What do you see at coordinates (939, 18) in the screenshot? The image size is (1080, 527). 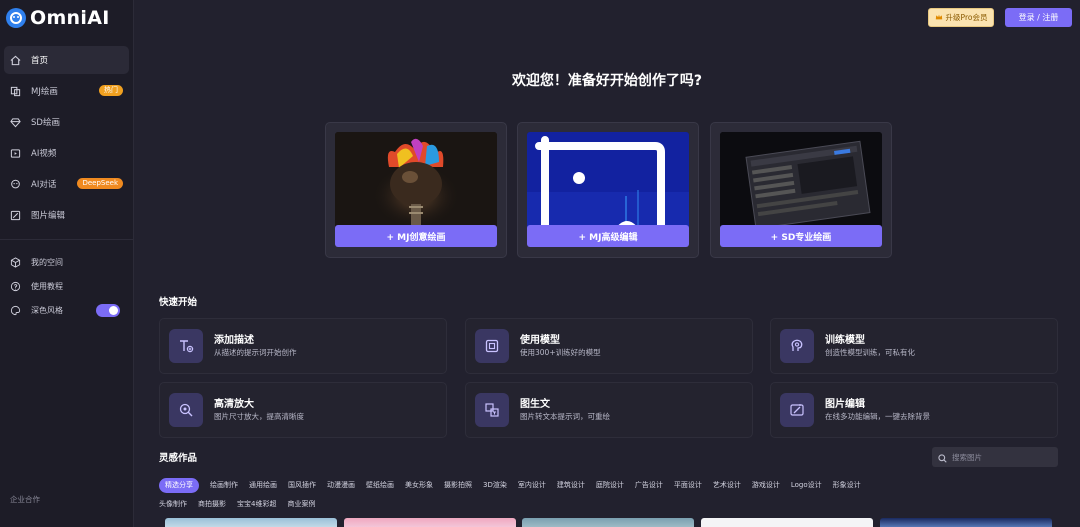 I see `crown-icon` at bounding box center [939, 18].